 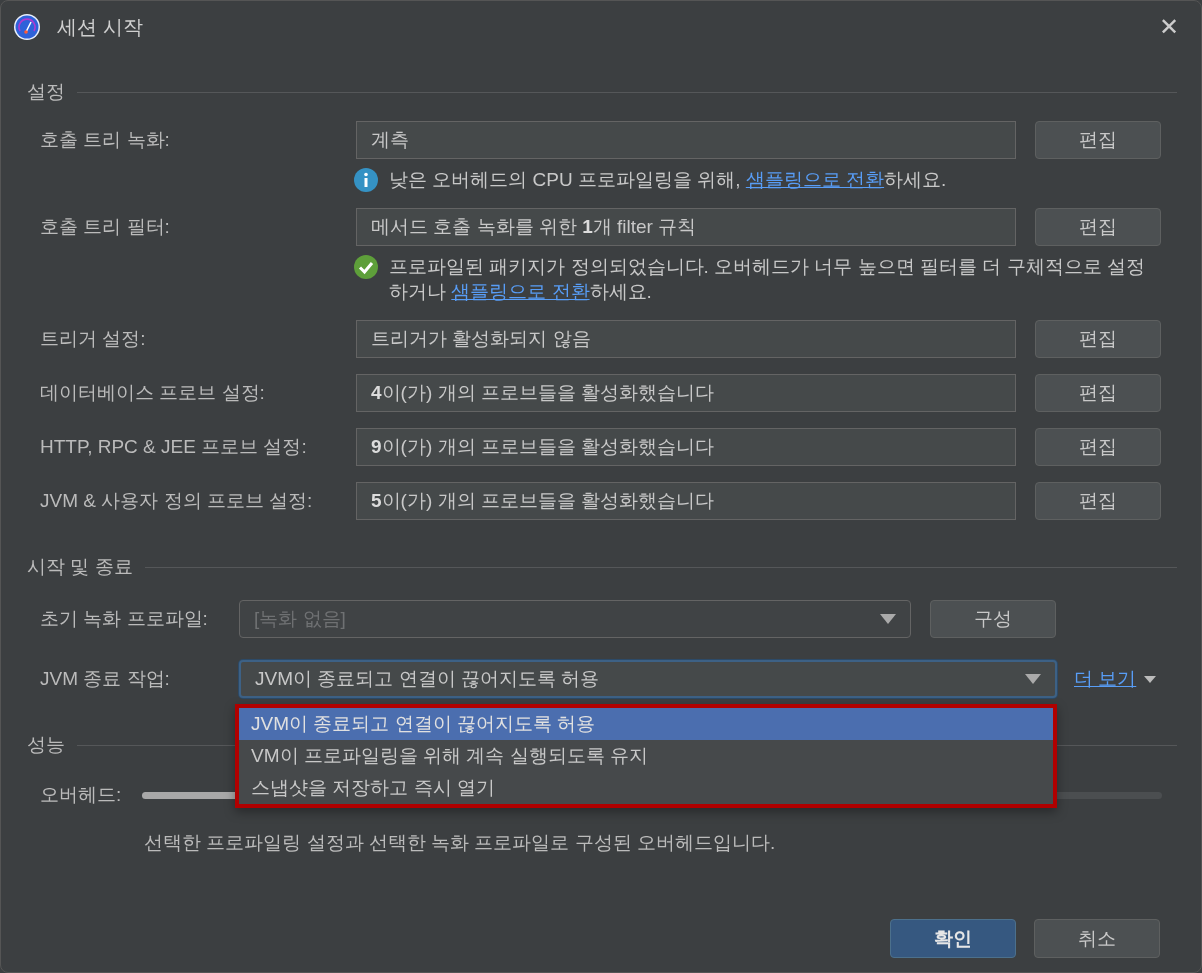 I want to click on cancel-button: 취소, so click(x=1097, y=938).